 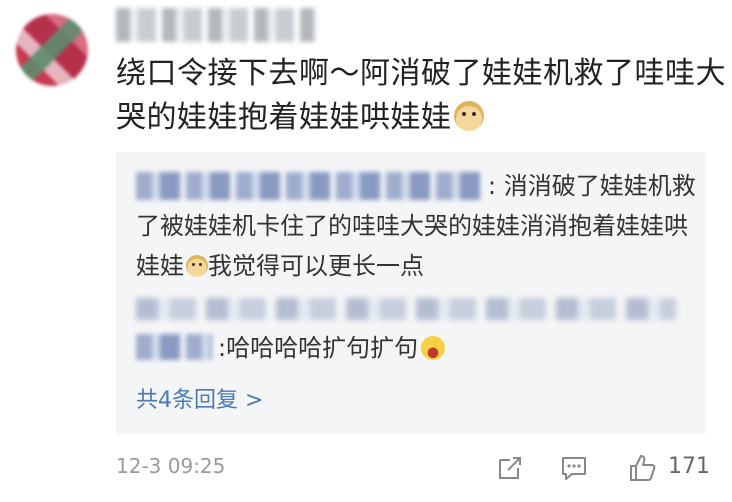 I want to click on username-blurred, so click(x=216, y=25).